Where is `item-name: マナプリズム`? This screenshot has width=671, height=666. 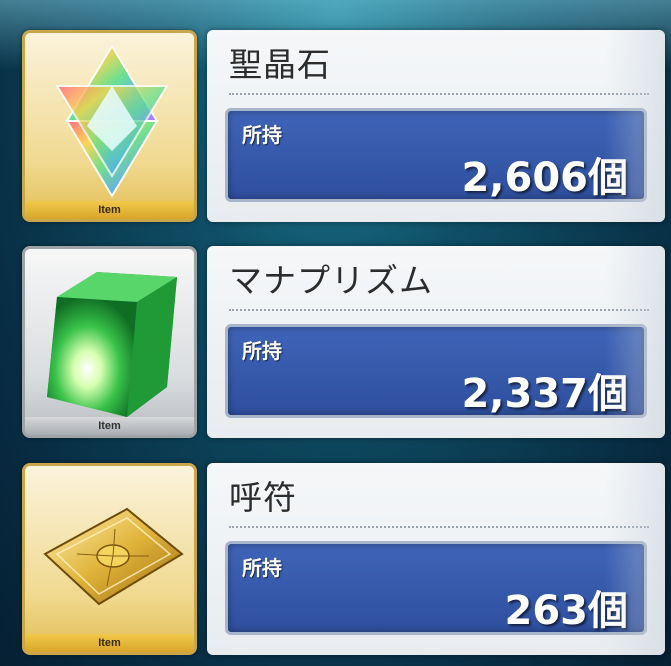
item-name: マナプリズム is located at coordinates (331, 280).